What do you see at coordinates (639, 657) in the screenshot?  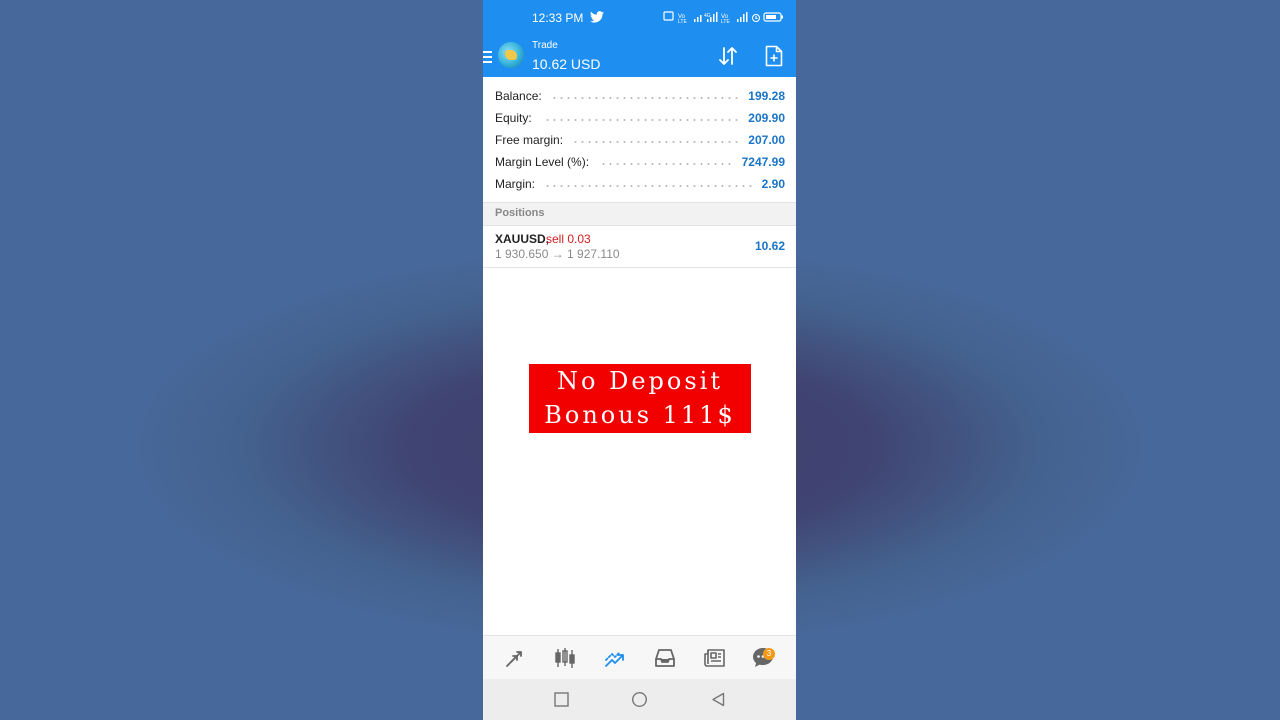 I see `bottom-navigation: 3` at bounding box center [639, 657].